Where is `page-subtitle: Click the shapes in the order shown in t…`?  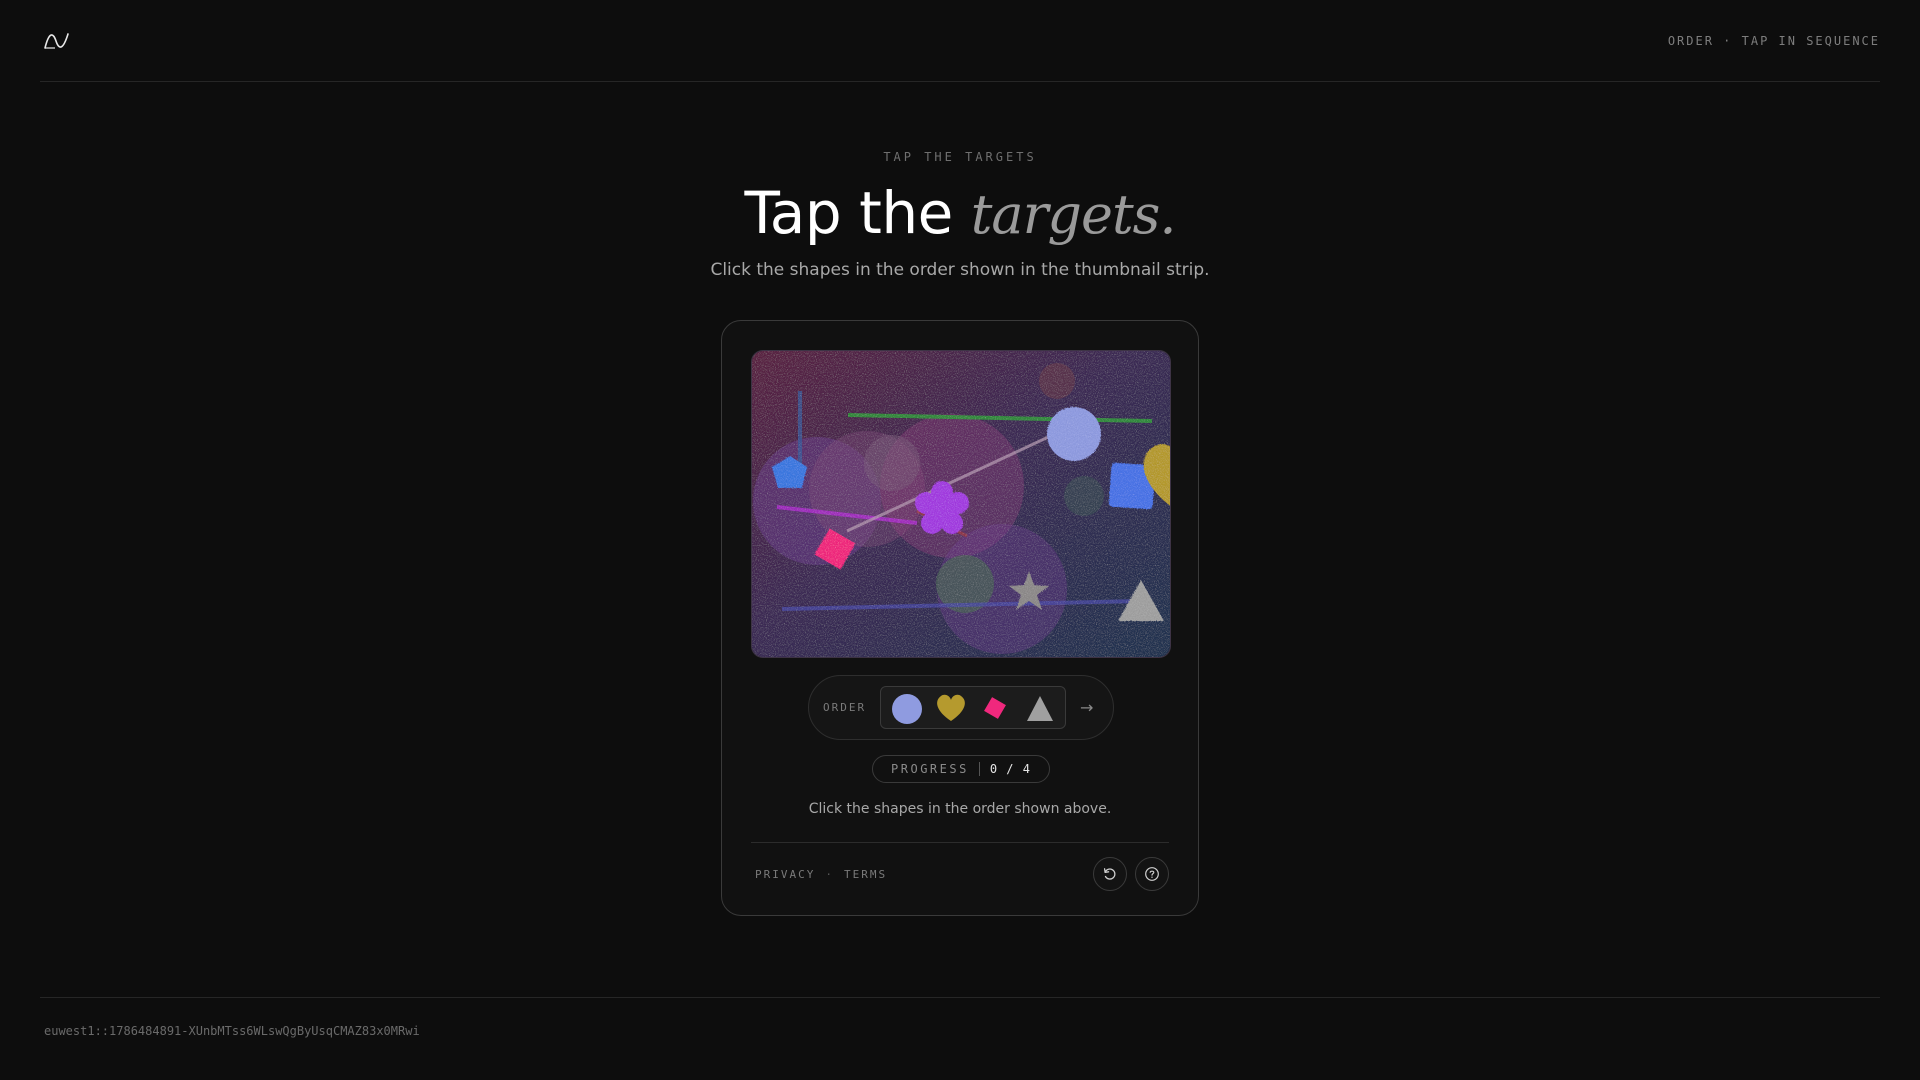 page-subtitle: Click the shapes in the order shown in t… is located at coordinates (960, 269).